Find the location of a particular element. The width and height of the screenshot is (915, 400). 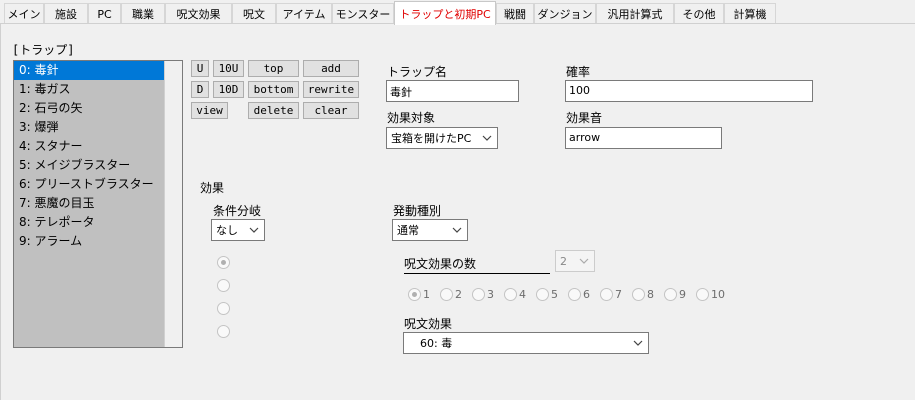

tab-class: 職業 is located at coordinates (143, 13).